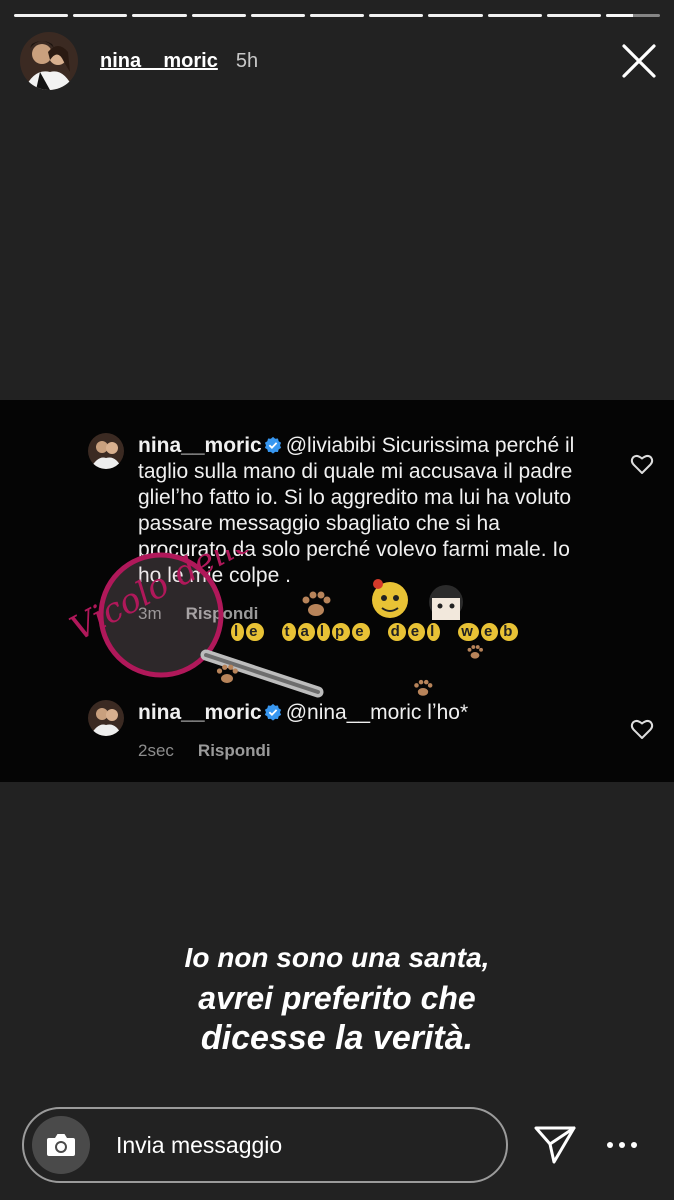 The width and height of the screenshot is (674, 1200). What do you see at coordinates (339, 61) in the screenshot?
I see `story-header: nina__moric 5h` at bounding box center [339, 61].